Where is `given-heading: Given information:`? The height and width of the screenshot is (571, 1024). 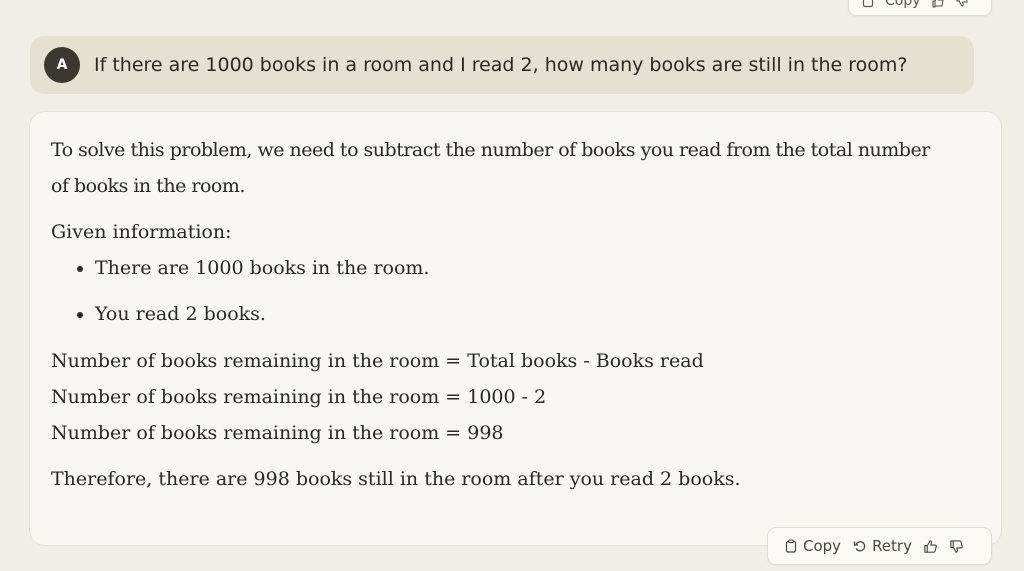
given-heading: Given information: is located at coordinates (141, 232).